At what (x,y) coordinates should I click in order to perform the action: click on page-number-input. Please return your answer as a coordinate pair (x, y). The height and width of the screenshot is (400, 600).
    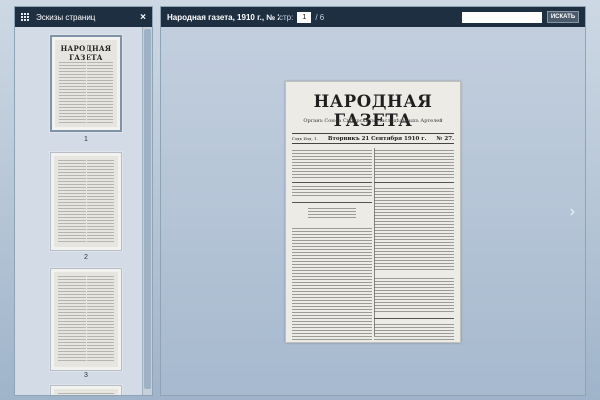
    Looking at the image, I should click on (304, 17).